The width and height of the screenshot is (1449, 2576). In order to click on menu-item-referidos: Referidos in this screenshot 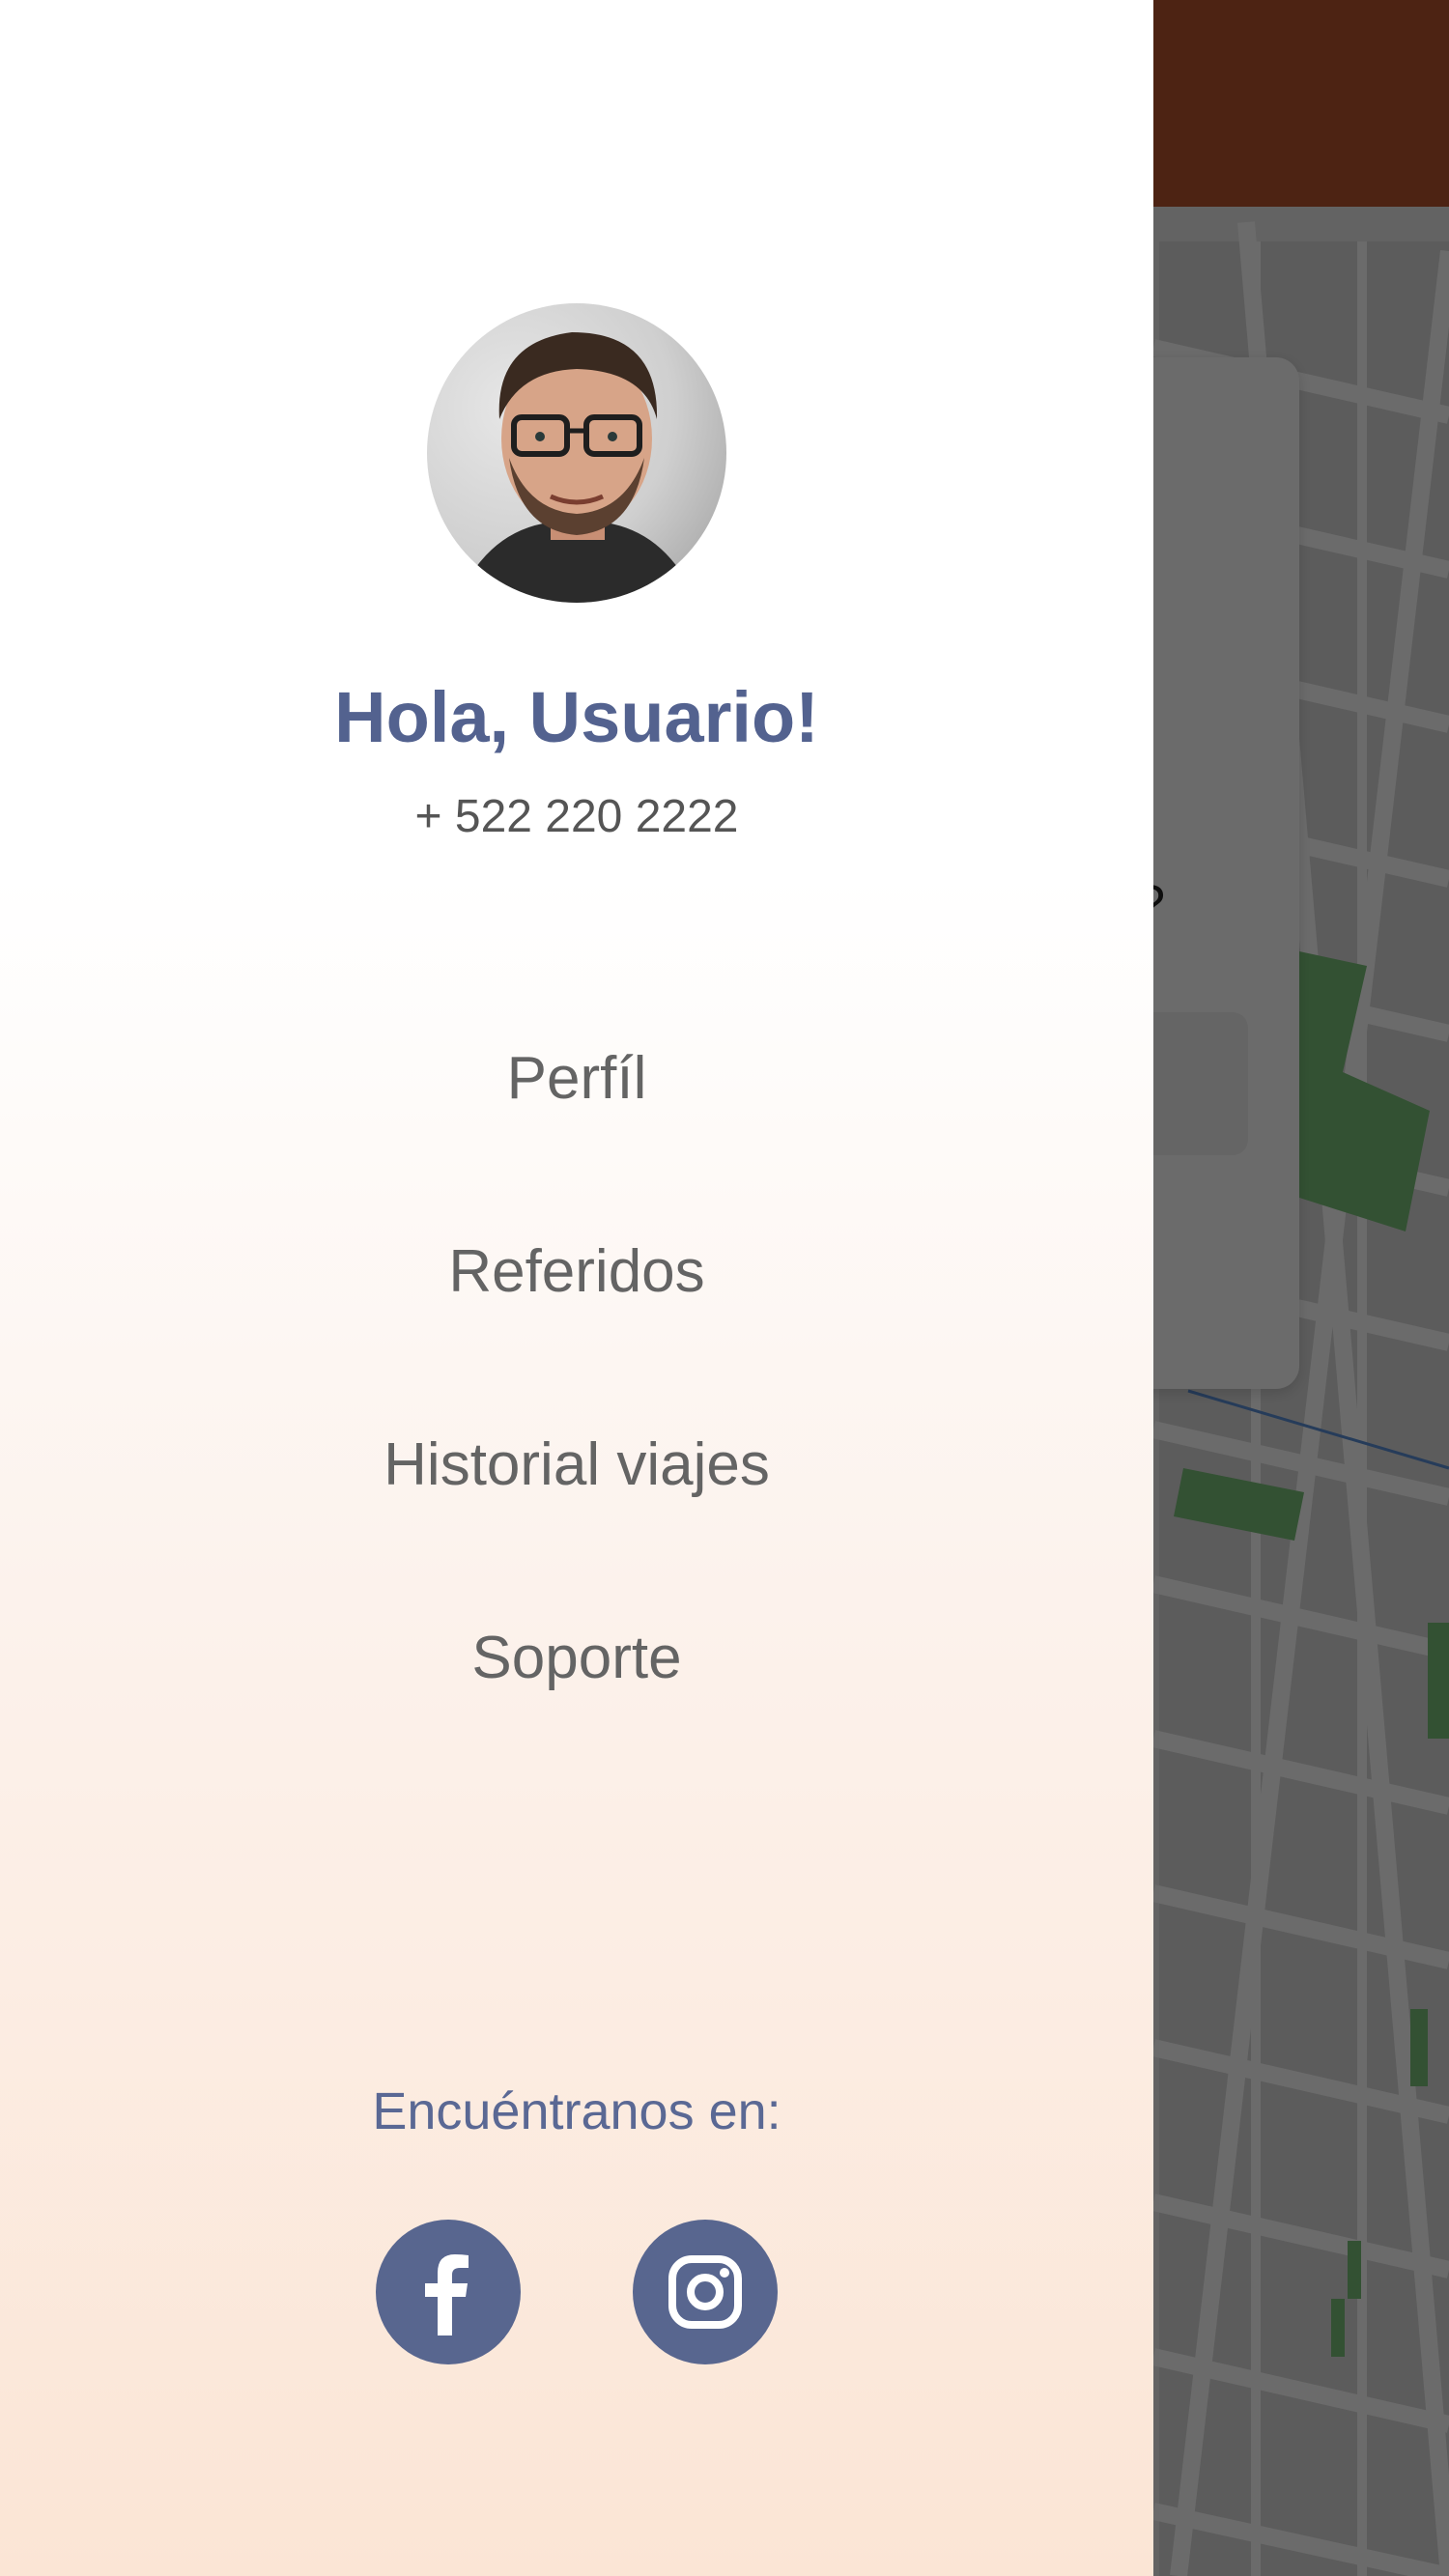, I will do `click(576, 1323)`.